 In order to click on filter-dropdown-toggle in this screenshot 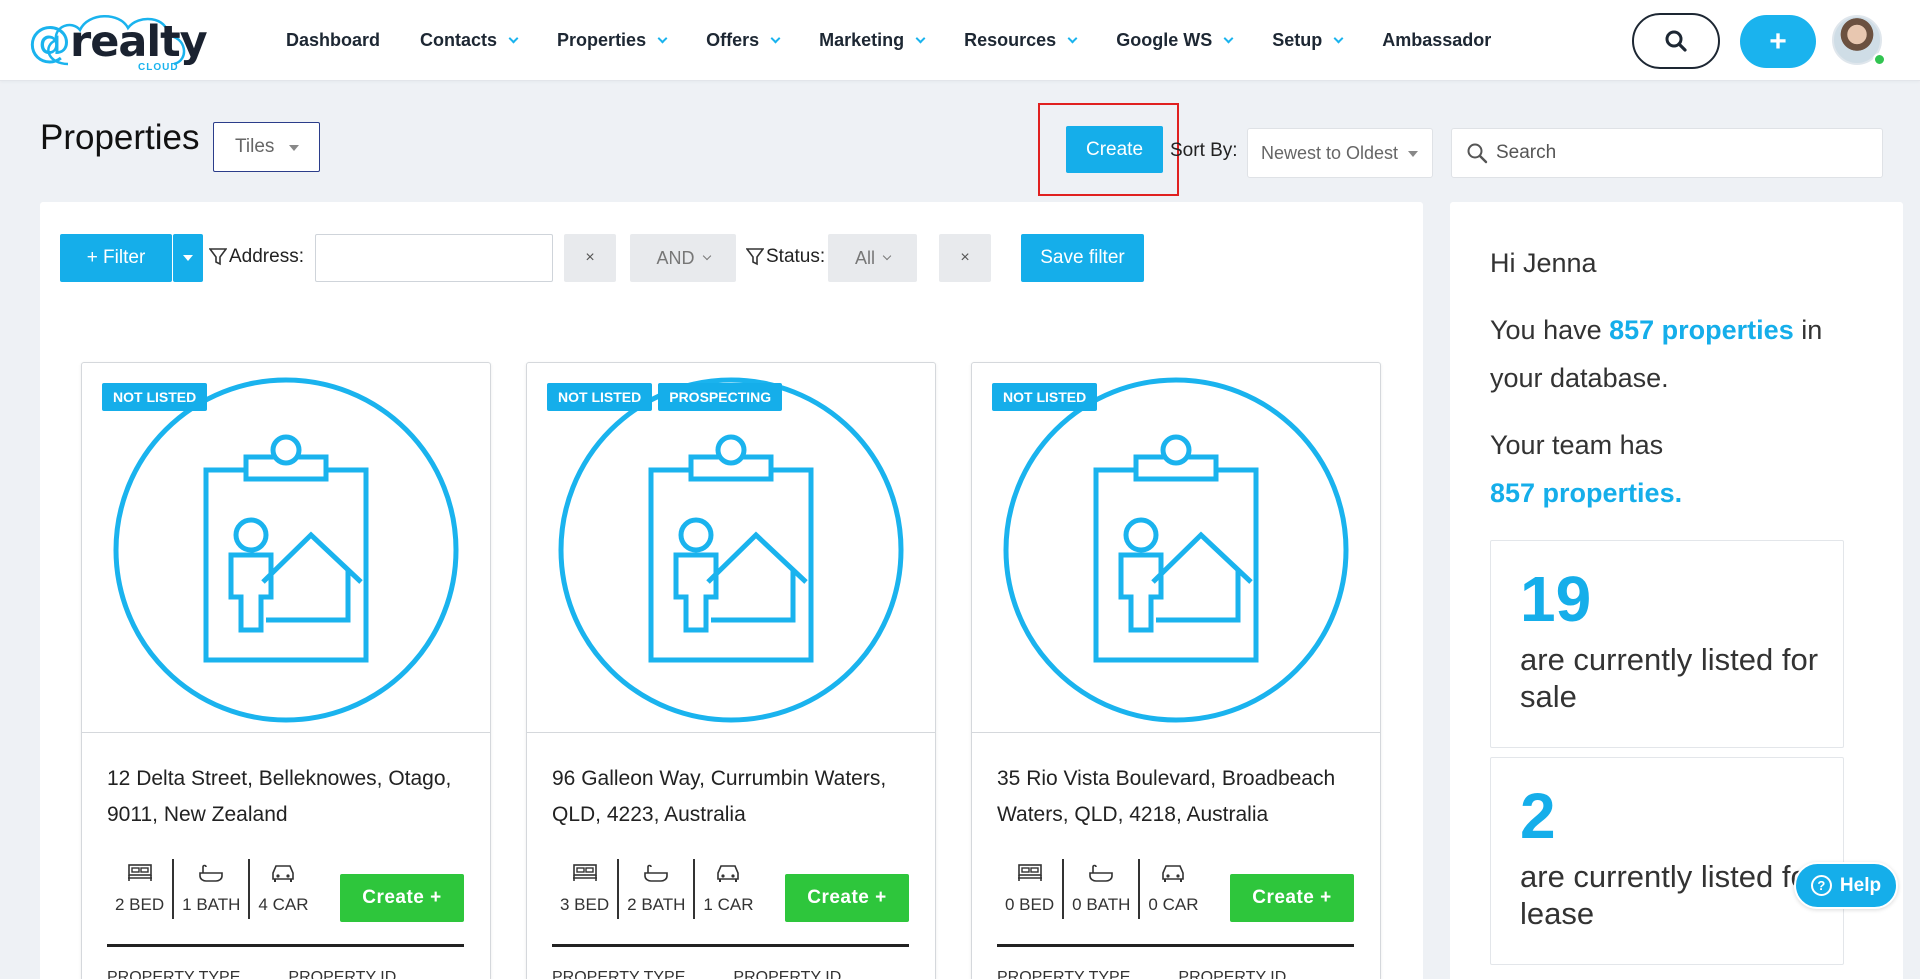, I will do `click(188, 258)`.